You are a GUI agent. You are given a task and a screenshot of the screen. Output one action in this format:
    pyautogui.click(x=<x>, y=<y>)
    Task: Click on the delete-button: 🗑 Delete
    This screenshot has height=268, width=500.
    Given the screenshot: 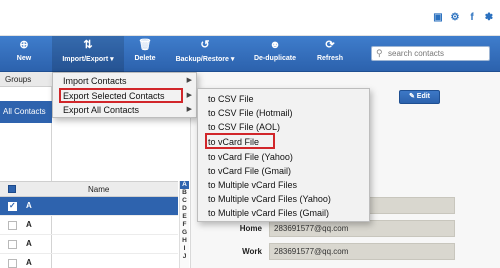 What is the action you would take?
    pyautogui.click(x=145, y=54)
    